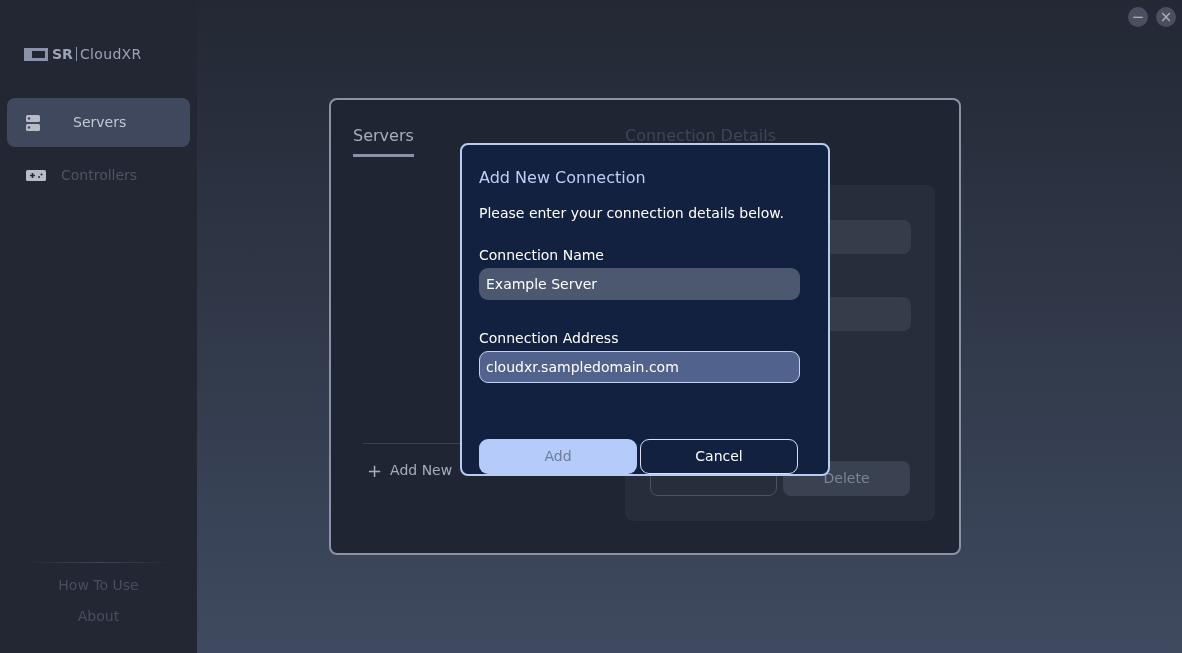  What do you see at coordinates (542, 255) in the screenshot?
I see `field-label: Connection Name` at bounding box center [542, 255].